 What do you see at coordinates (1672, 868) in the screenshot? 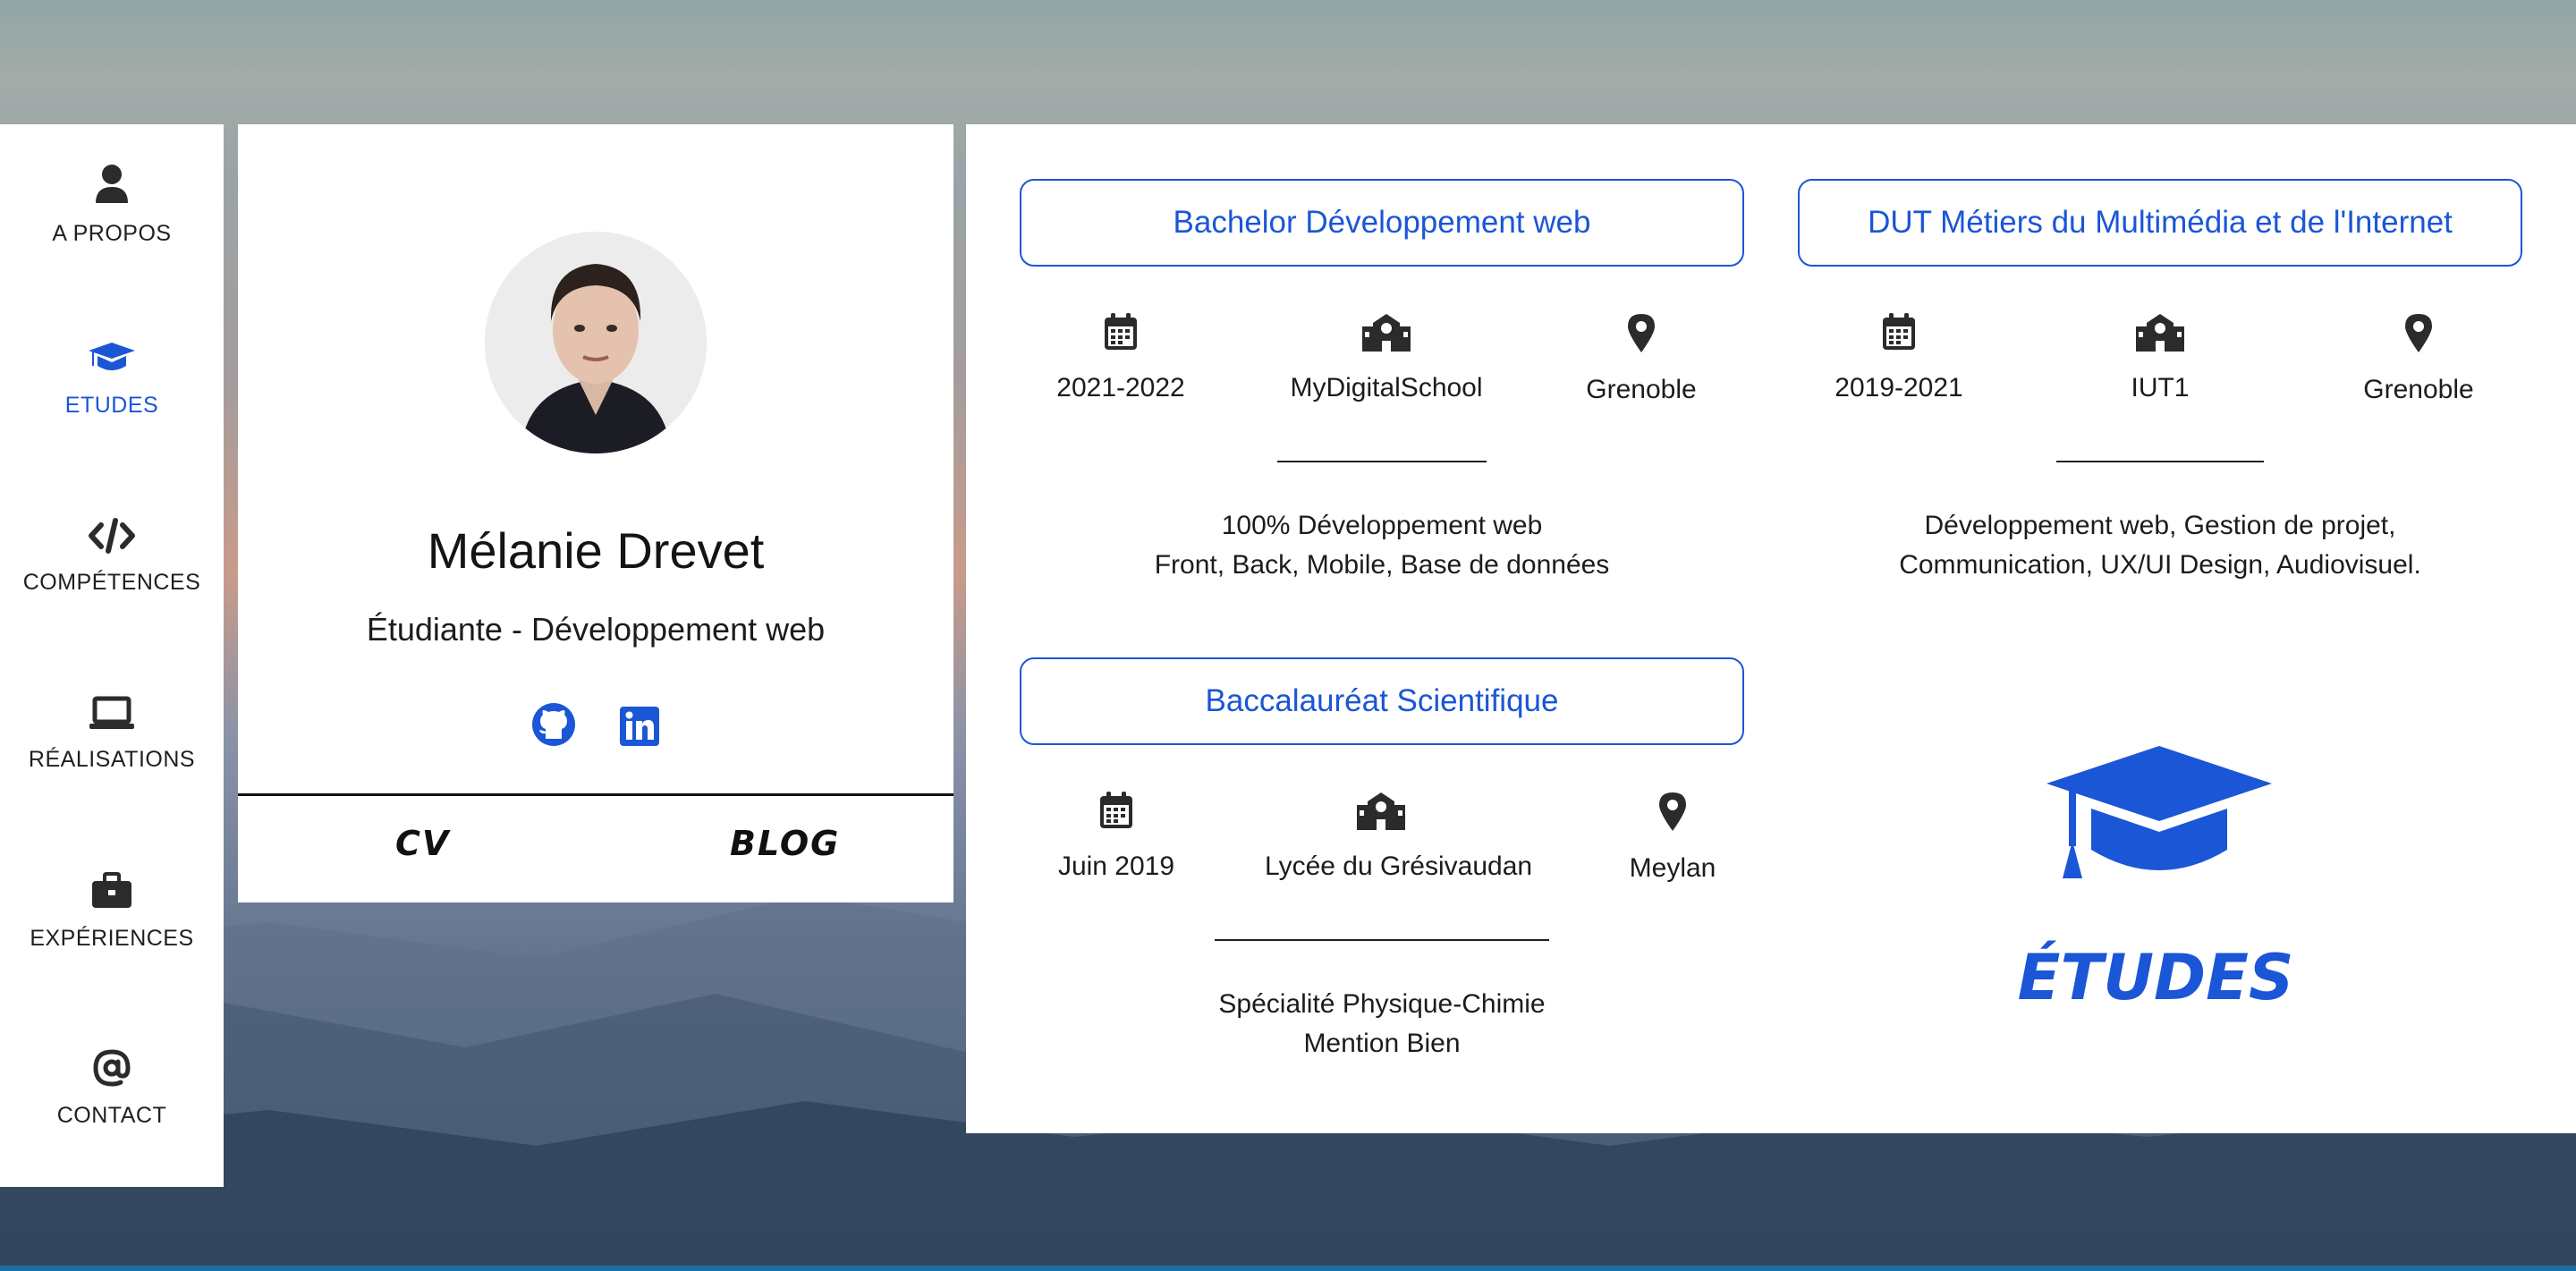
I see `edu-city-text: Meylan` at bounding box center [1672, 868].